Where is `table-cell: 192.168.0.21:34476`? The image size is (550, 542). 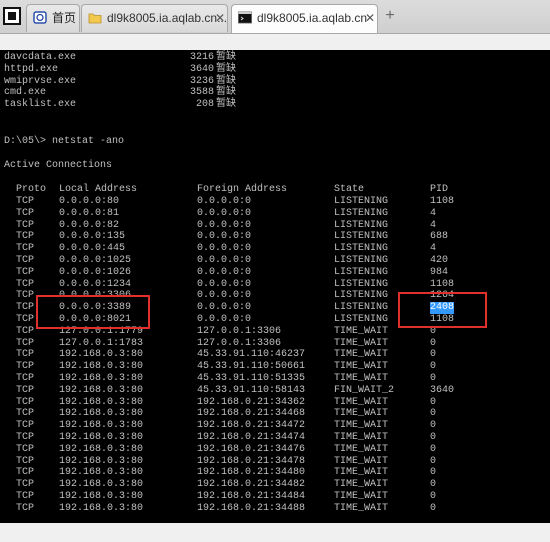 table-cell: 192.168.0.21:34476 is located at coordinates (251, 449).